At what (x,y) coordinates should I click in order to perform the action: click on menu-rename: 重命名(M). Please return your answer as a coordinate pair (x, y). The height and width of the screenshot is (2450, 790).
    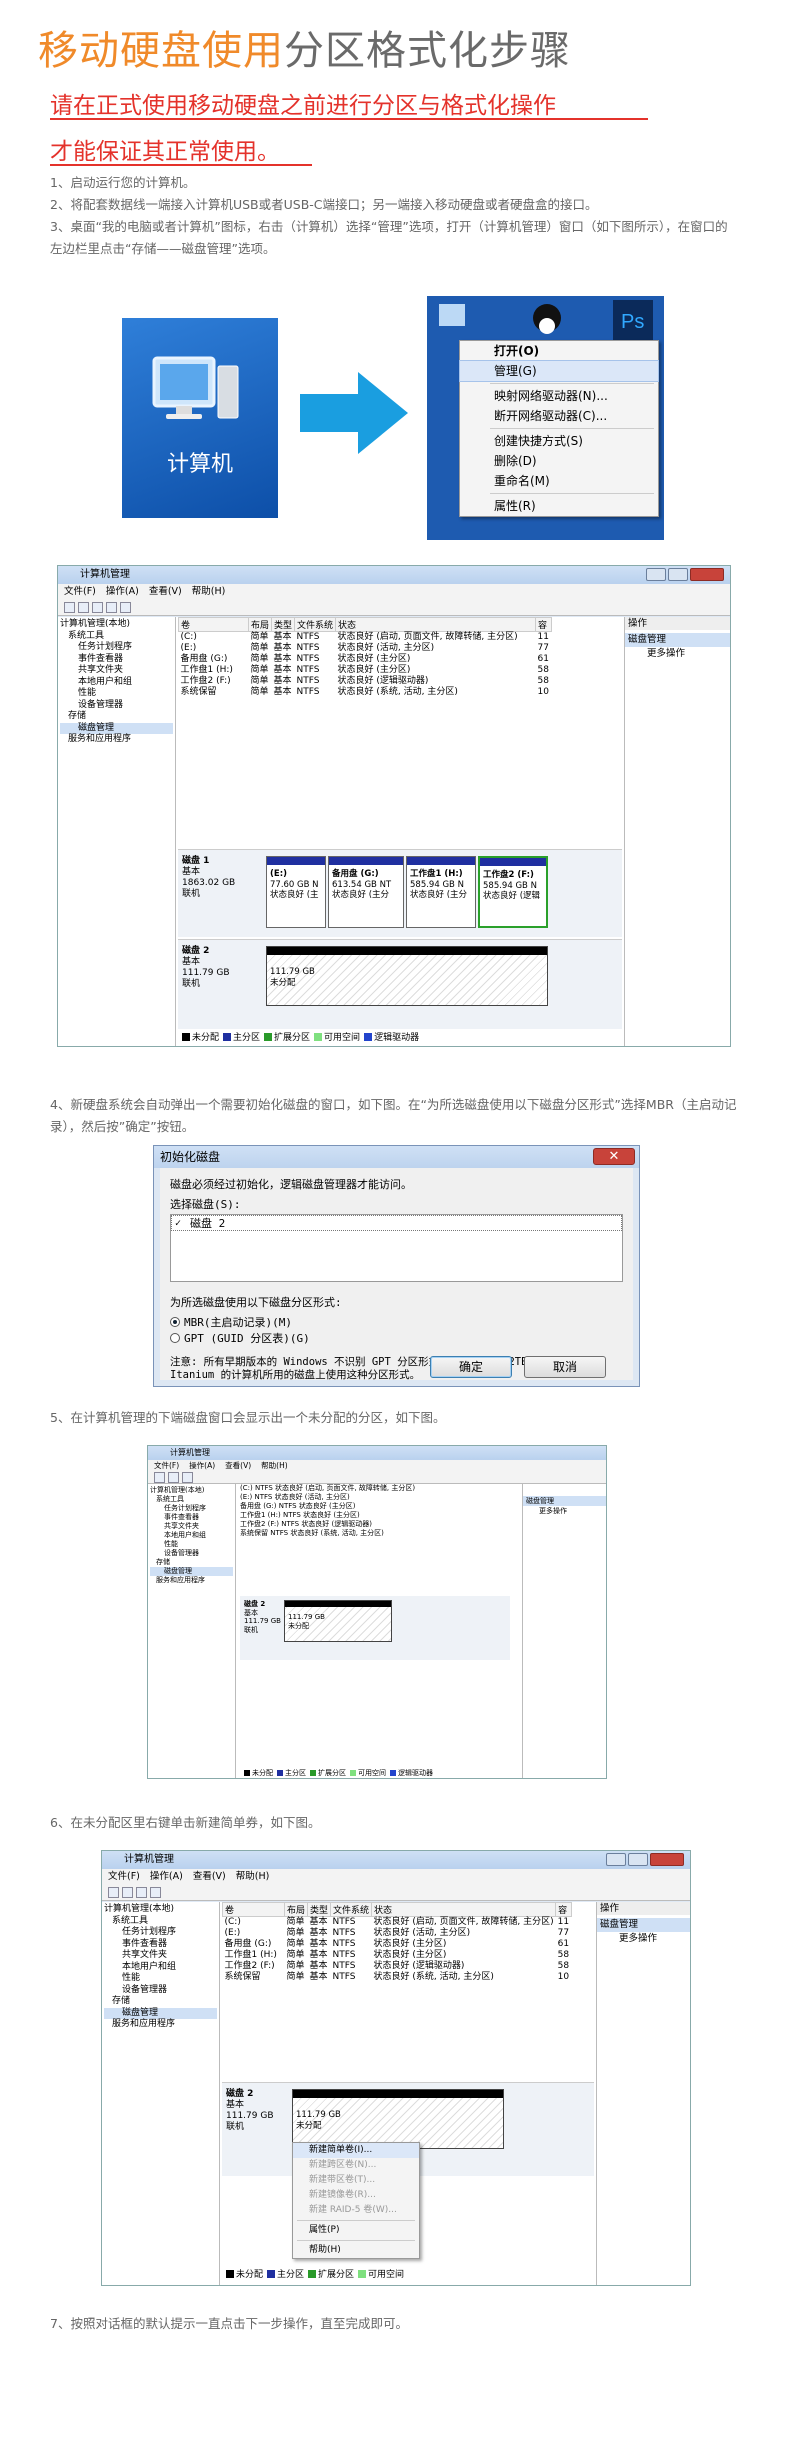
    Looking at the image, I should click on (559, 481).